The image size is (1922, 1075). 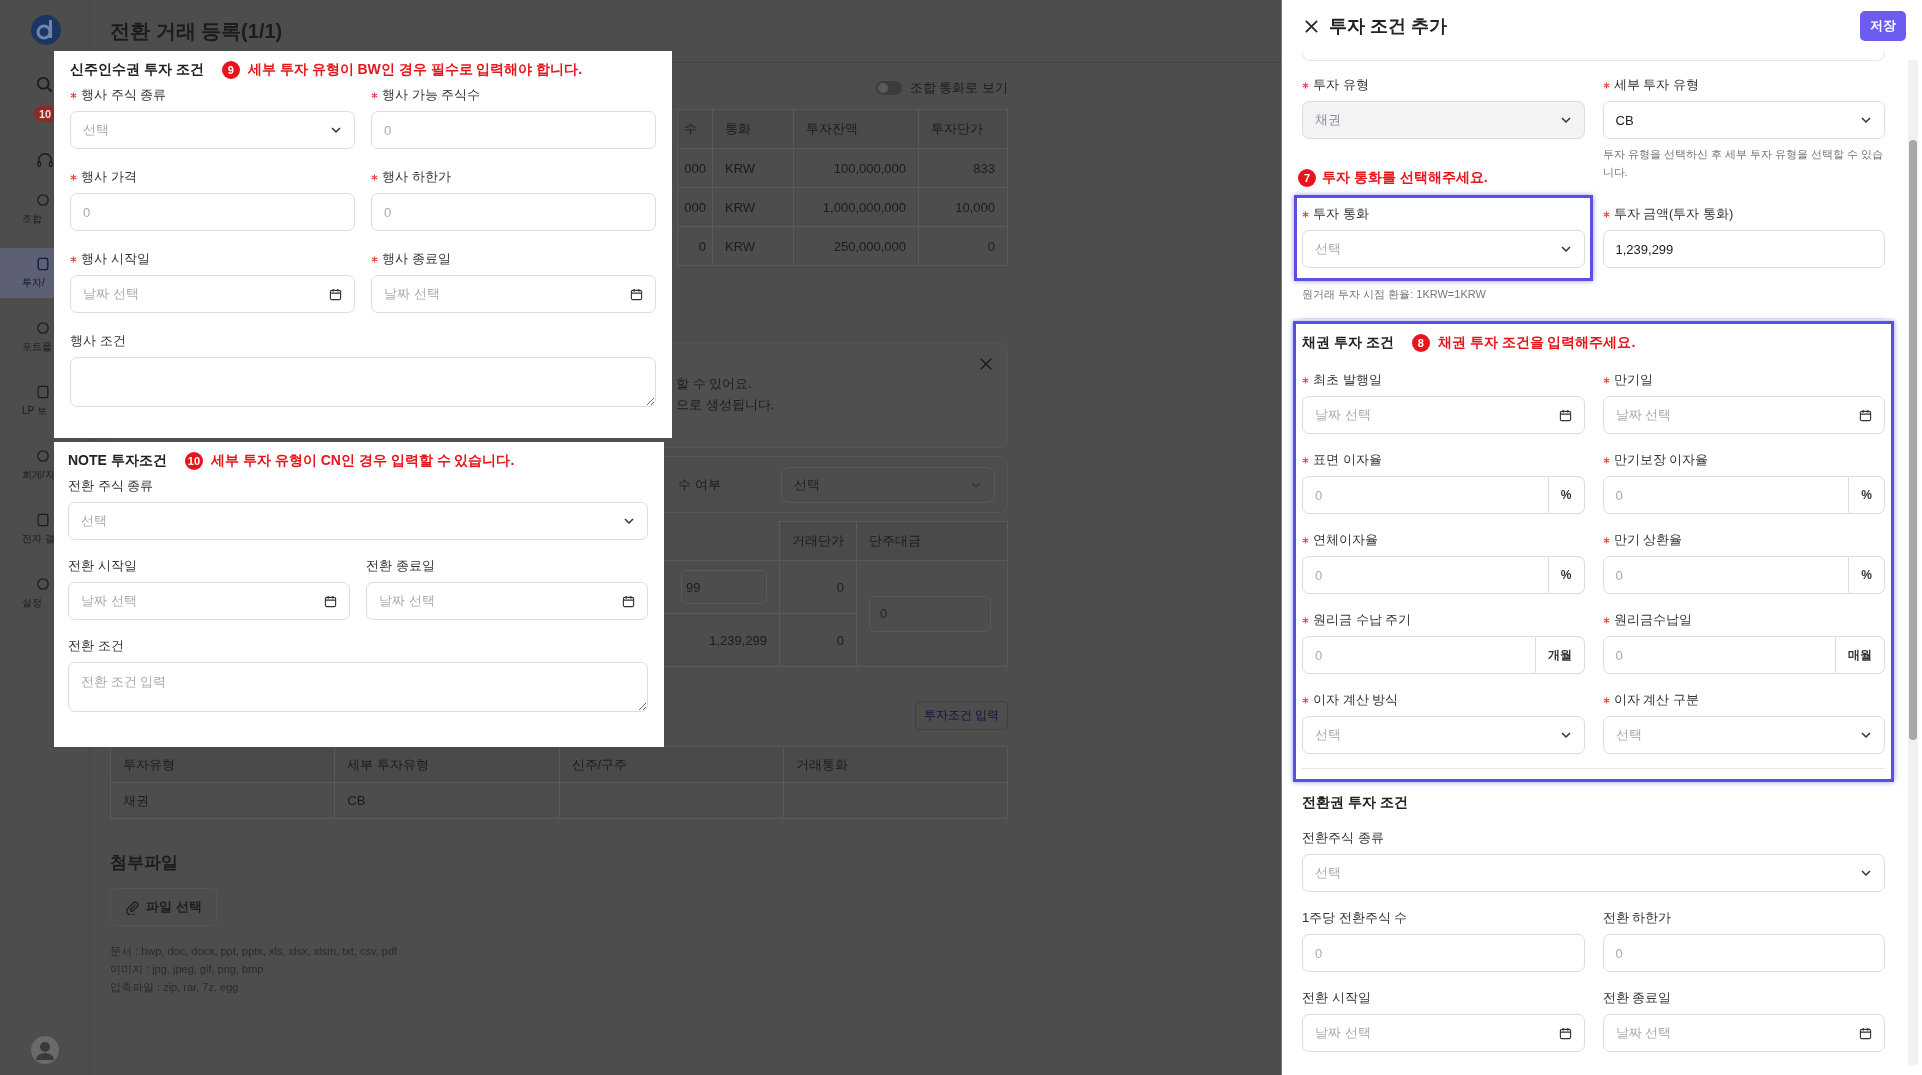 I want to click on field-label: 원리금수납일, so click(x=1652, y=620).